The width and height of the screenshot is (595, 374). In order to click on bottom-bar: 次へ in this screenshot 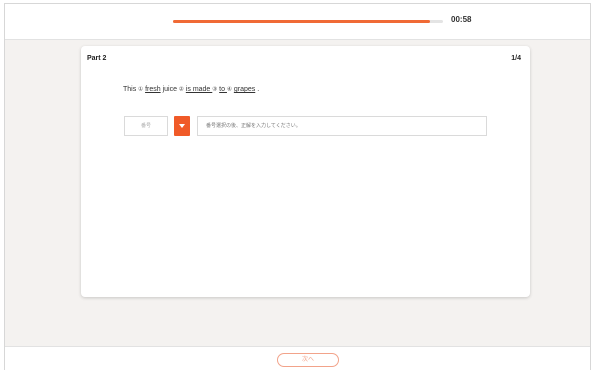, I will do `click(297, 358)`.